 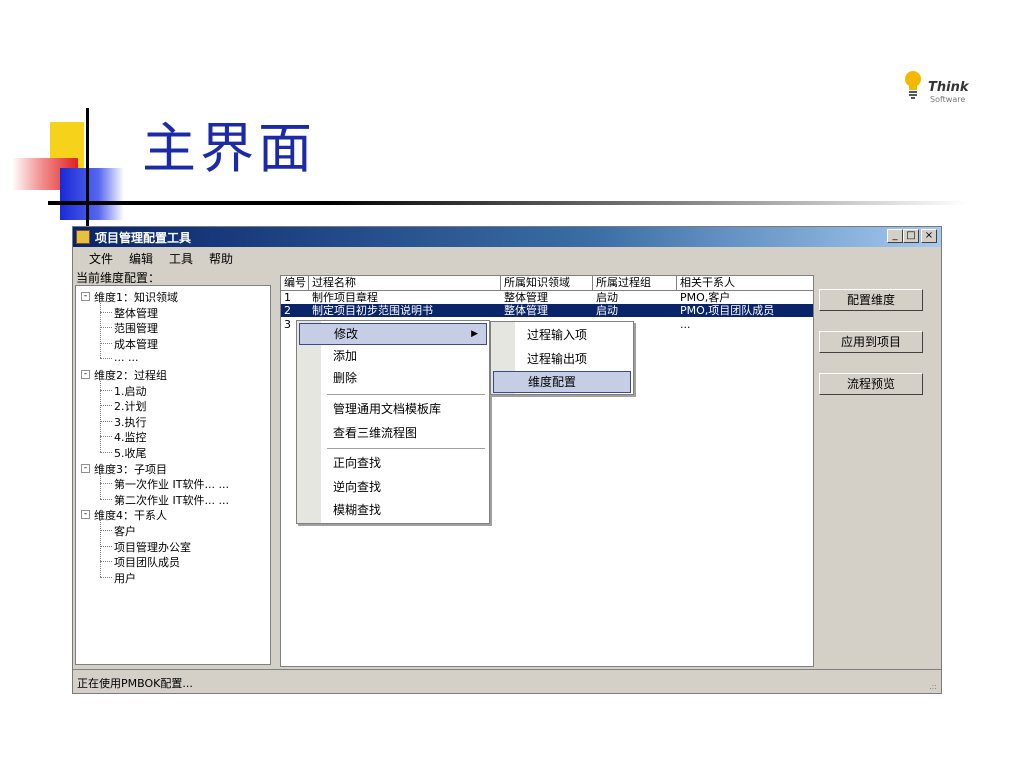 I want to click on close-button: ×, so click(x=929, y=236).